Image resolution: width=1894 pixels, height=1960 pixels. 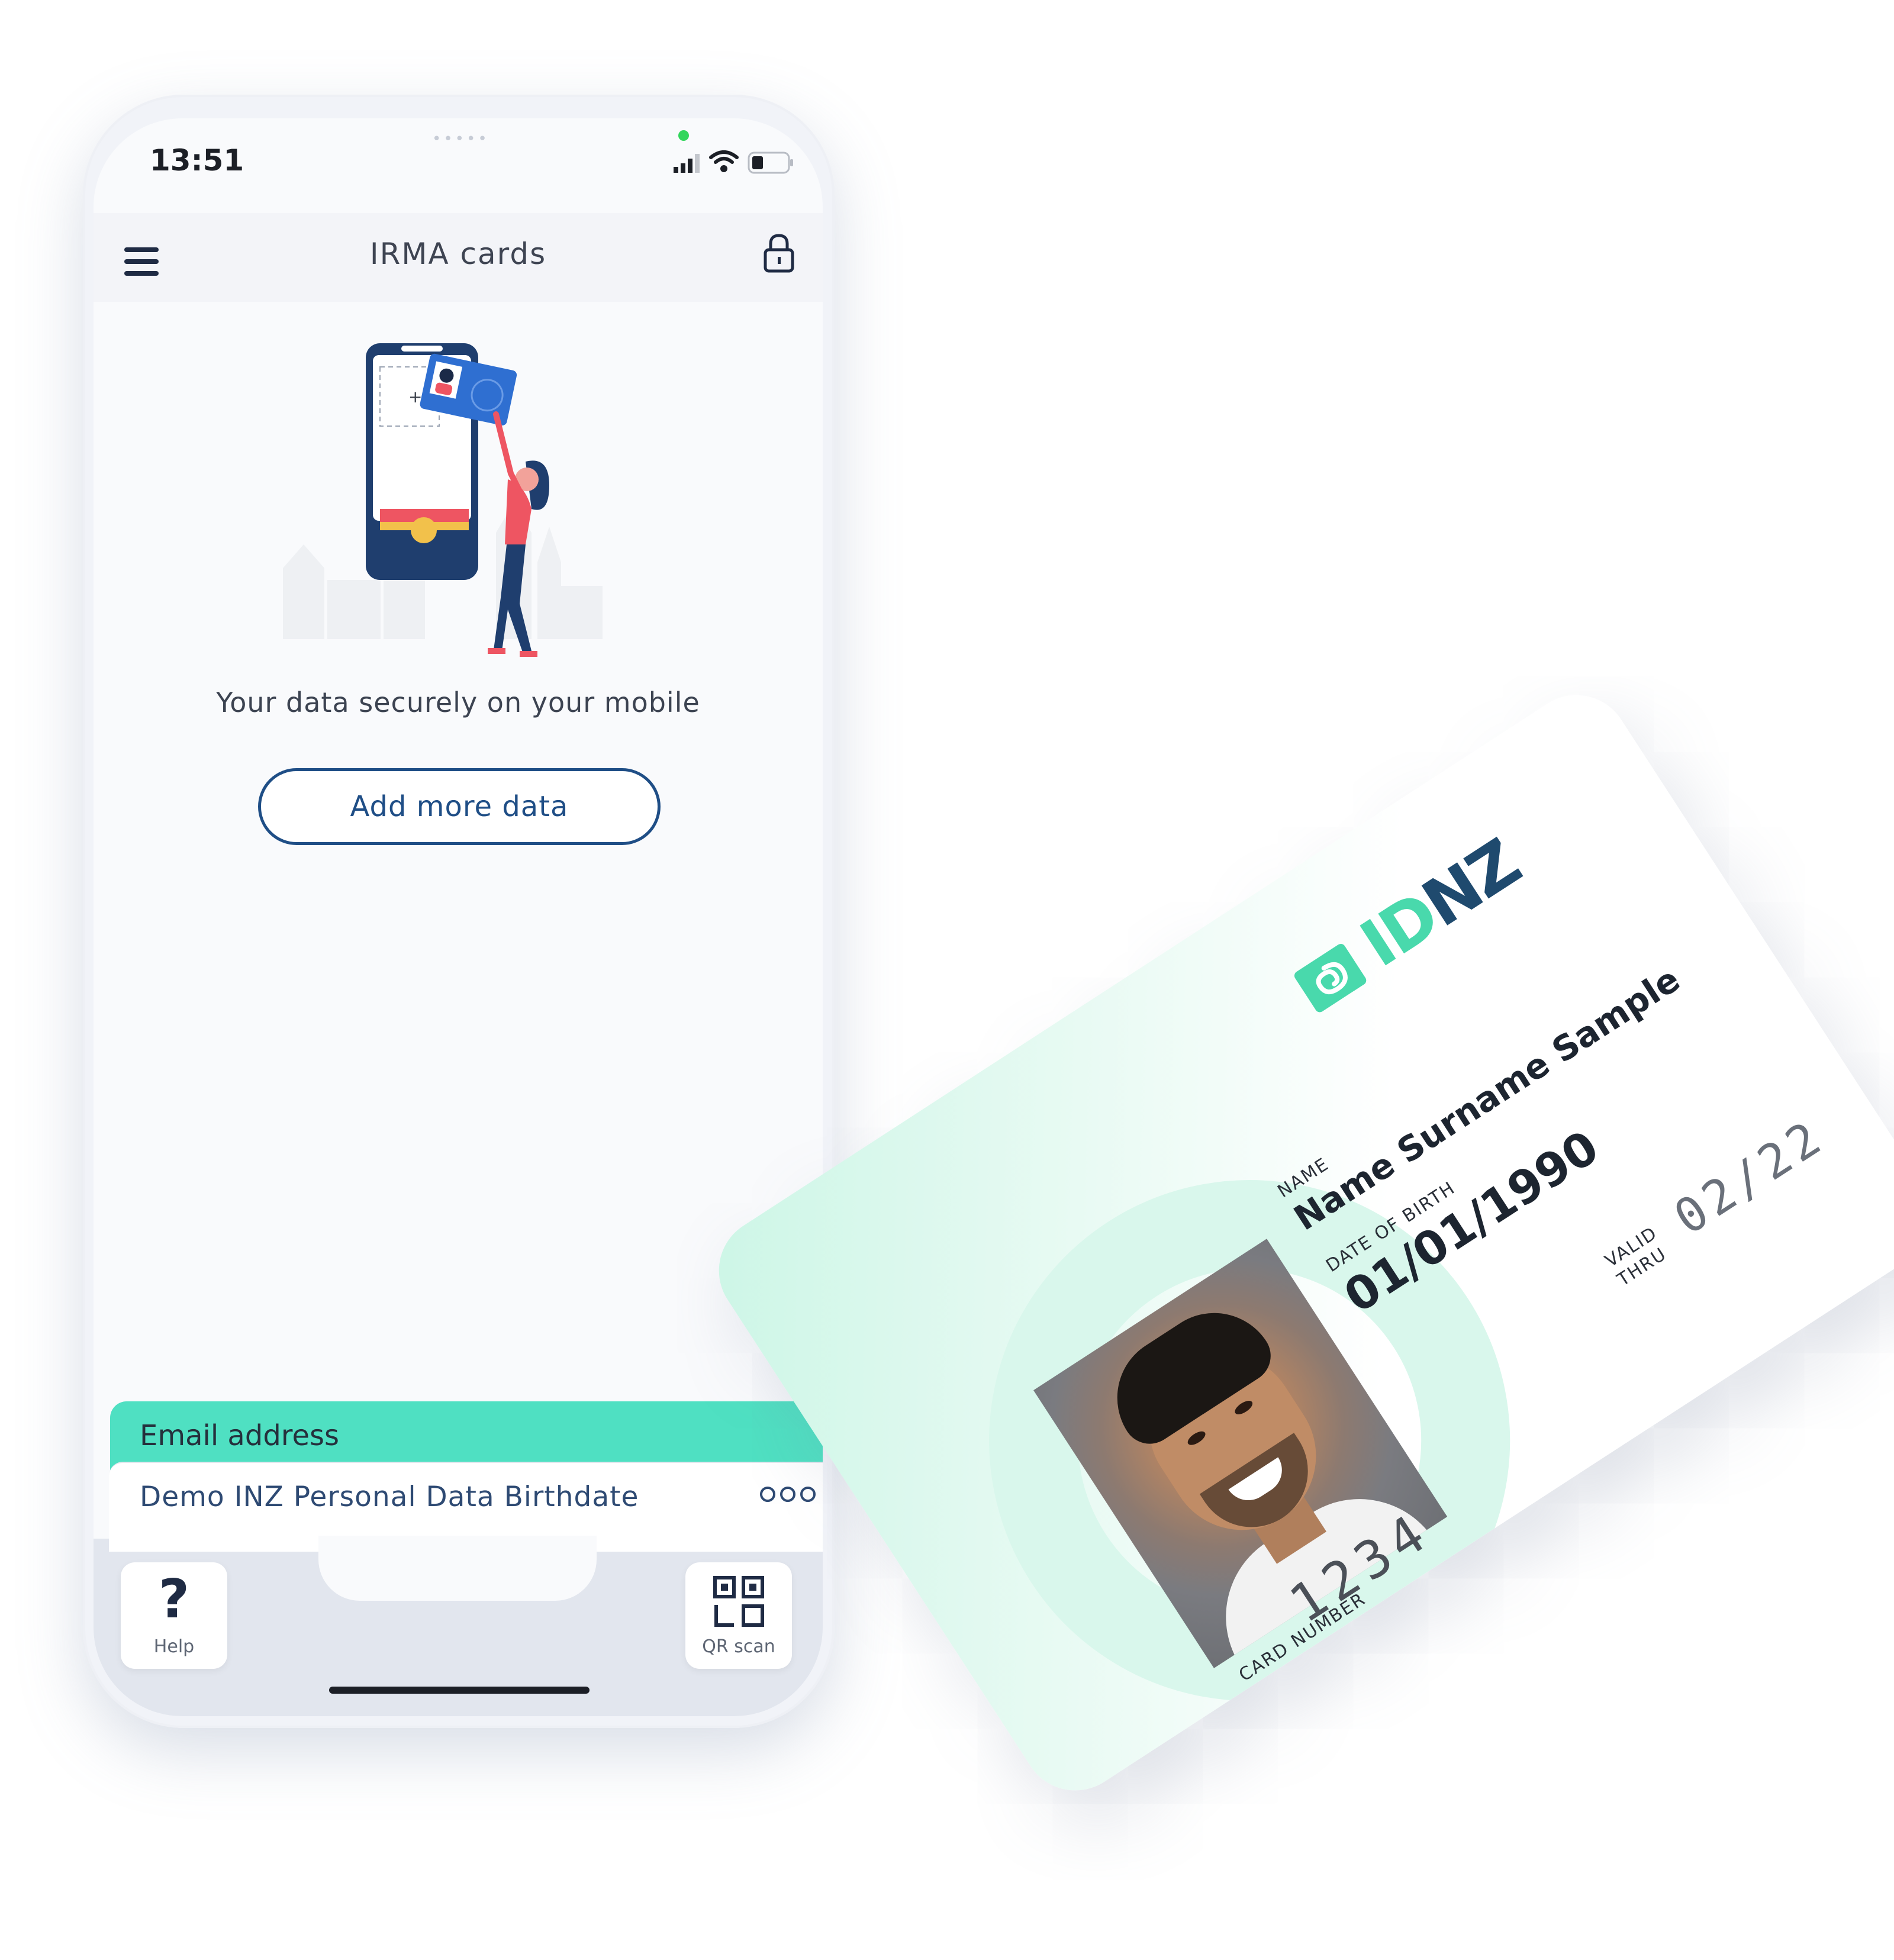 I want to click on add-more-data-button: Add more data, so click(x=459, y=806).